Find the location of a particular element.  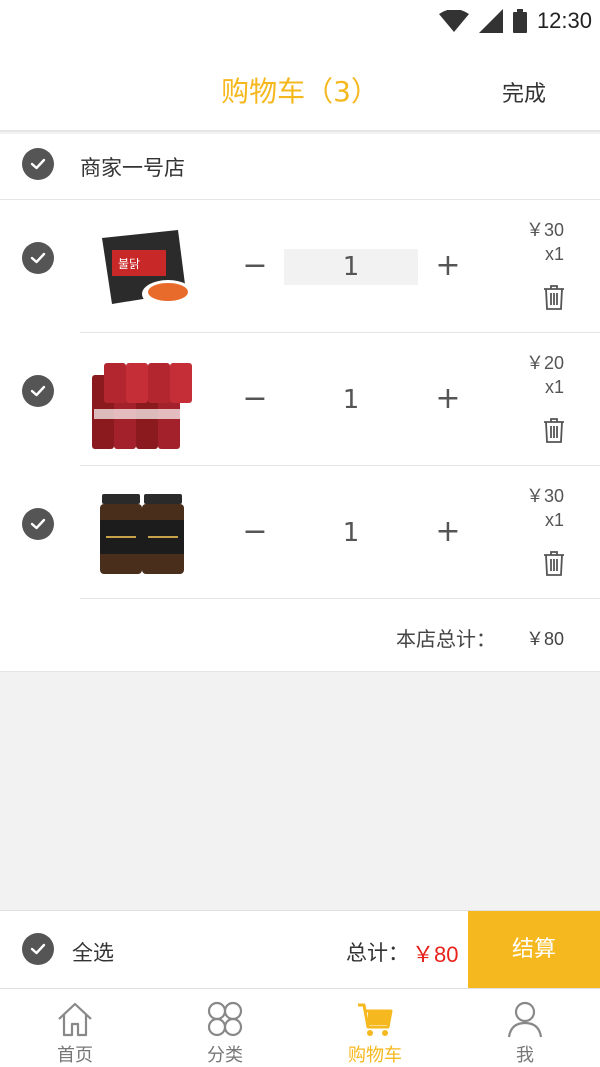

grand-total-value: ￥80 is located at coordinates (435, 954).